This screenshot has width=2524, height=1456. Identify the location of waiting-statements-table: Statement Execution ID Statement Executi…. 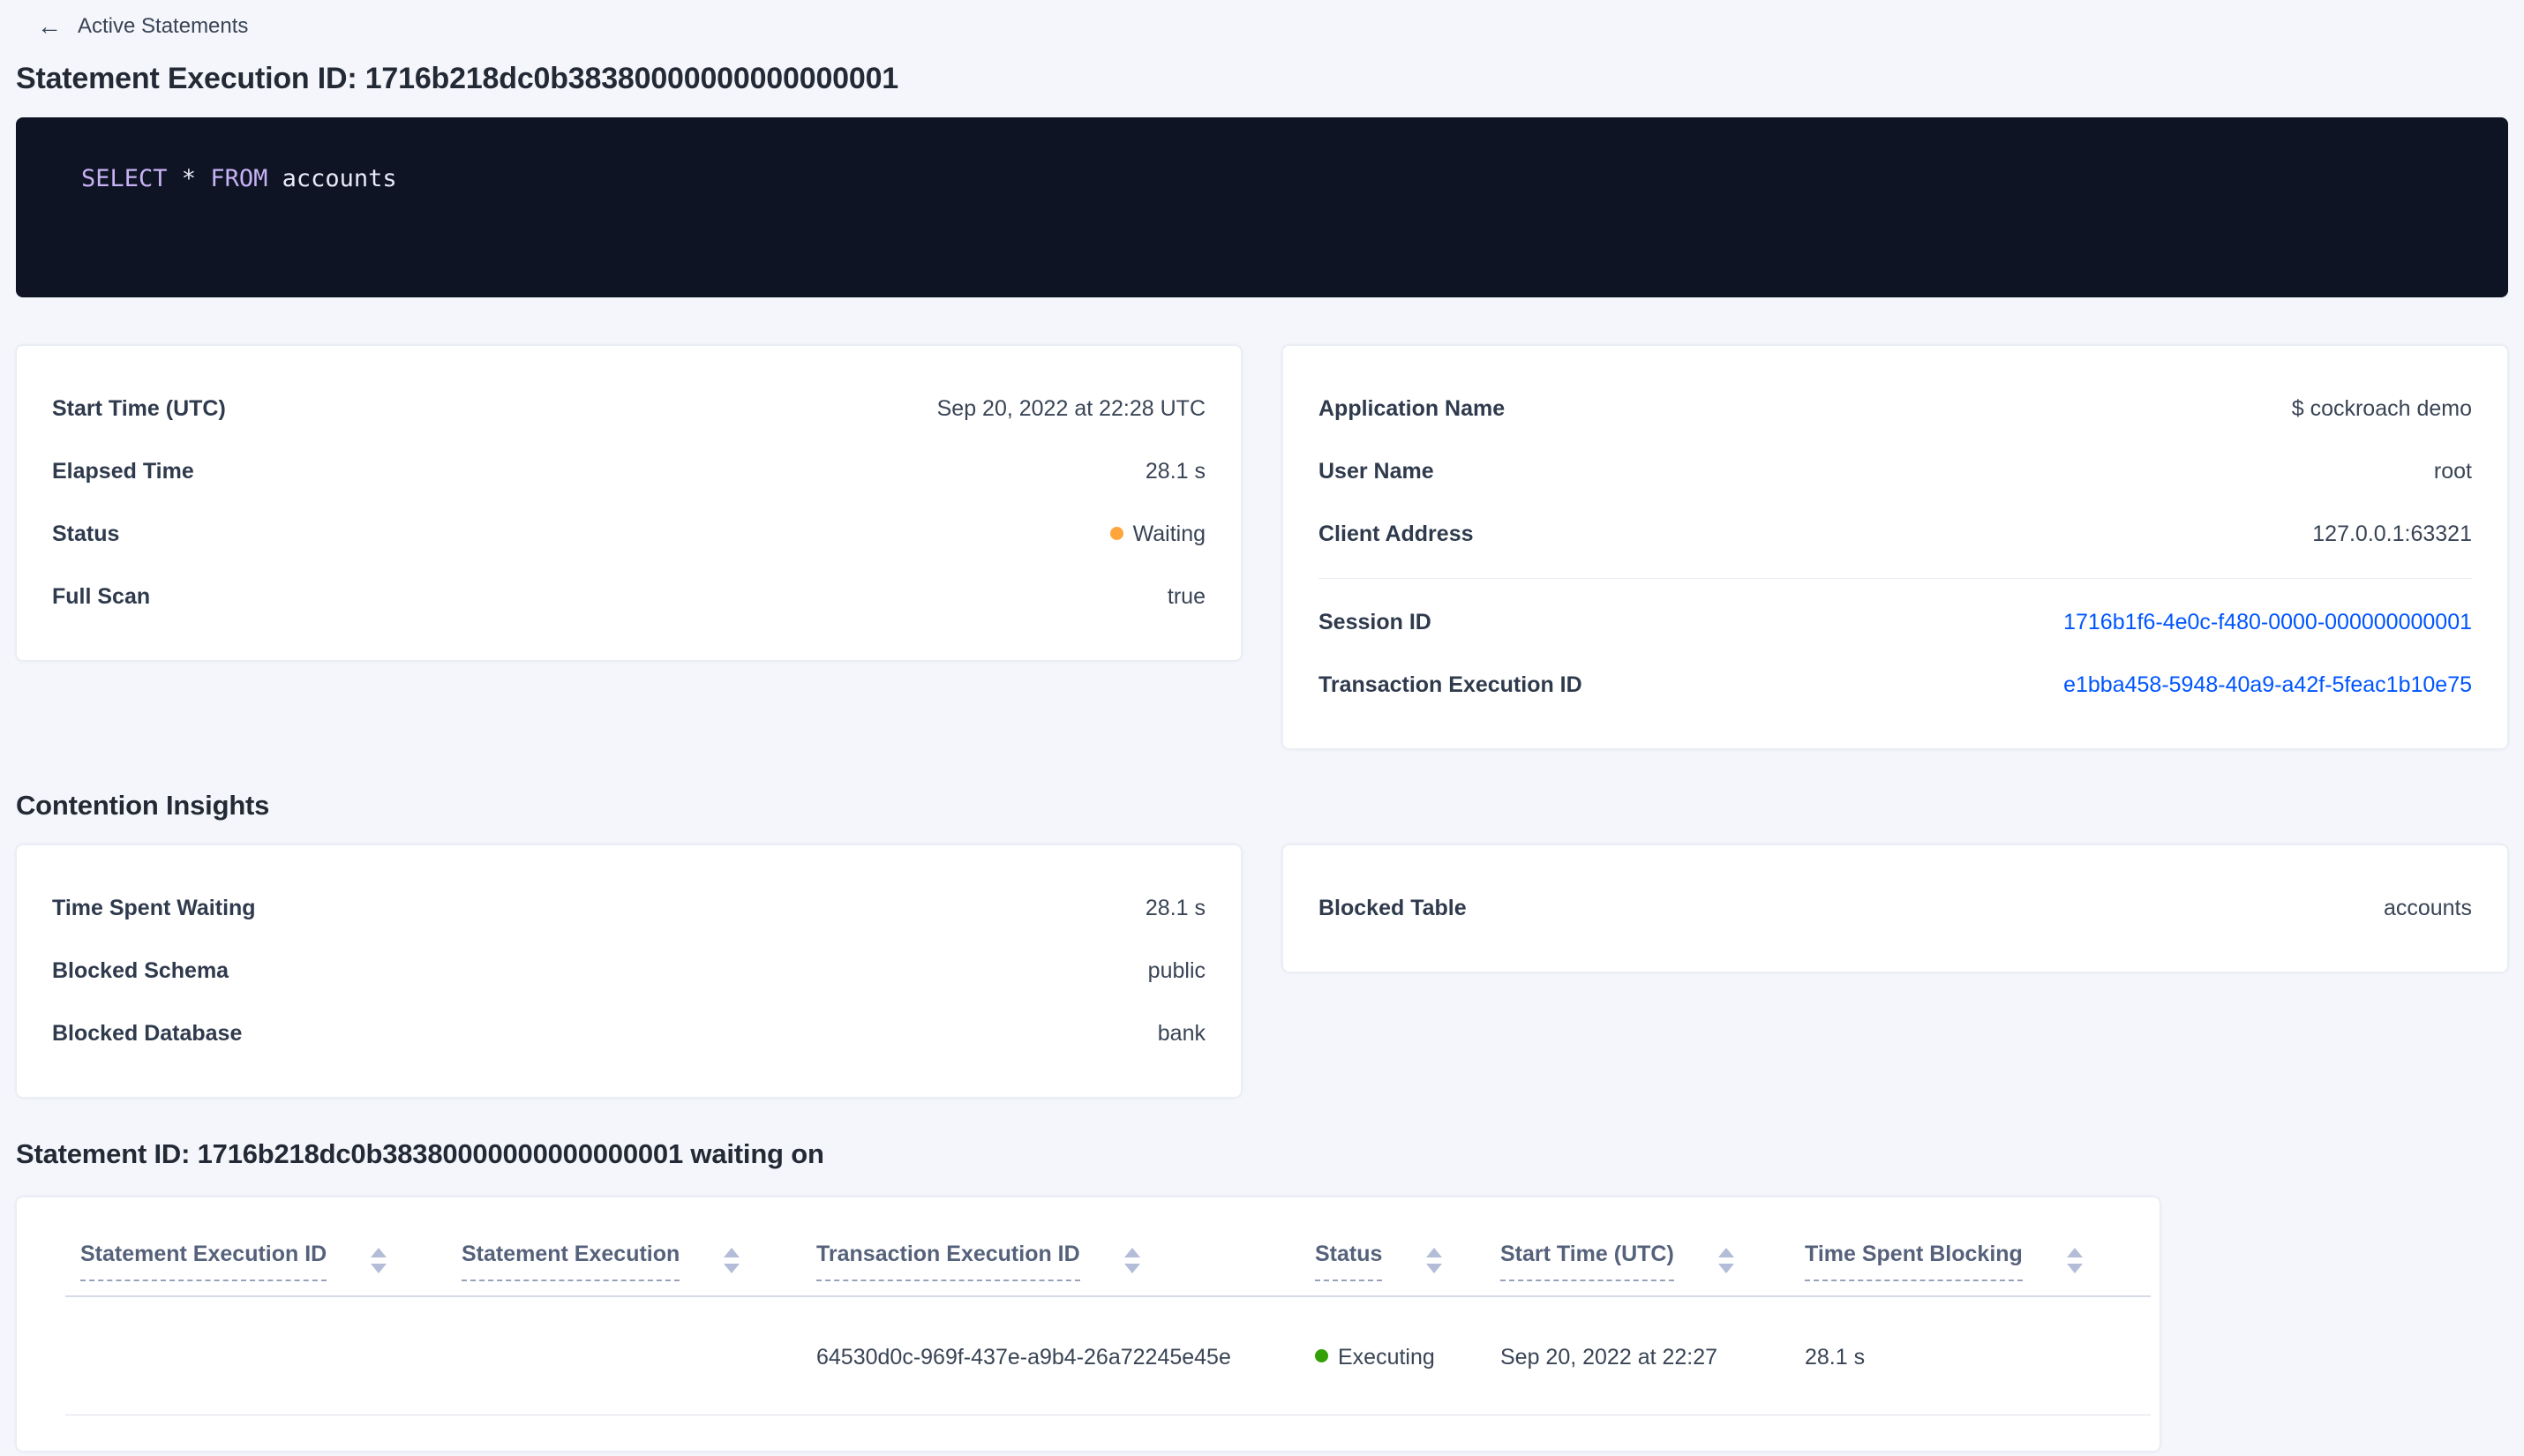
(1088, 1324).